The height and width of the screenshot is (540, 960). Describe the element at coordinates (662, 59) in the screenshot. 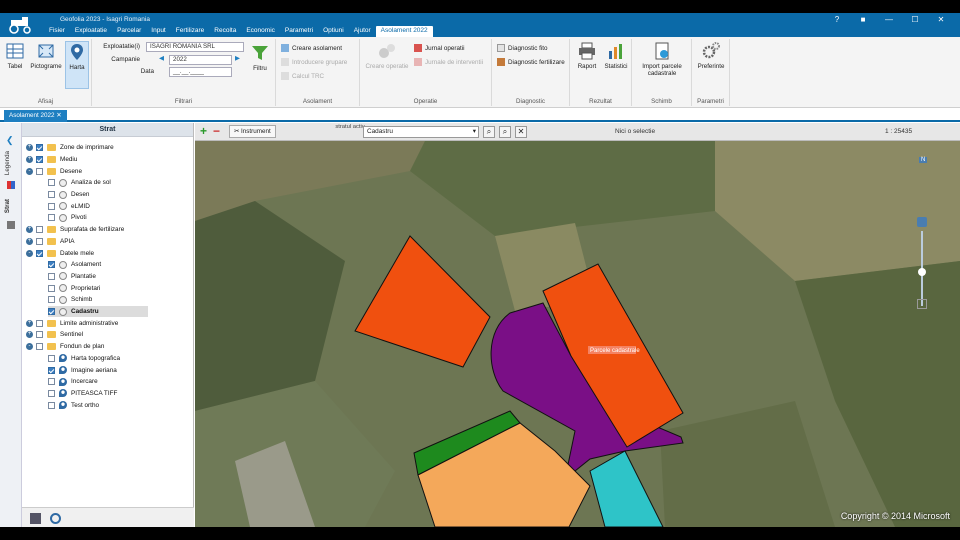

I see `import-parcele-button: Import parcele cadastrale` at that location.